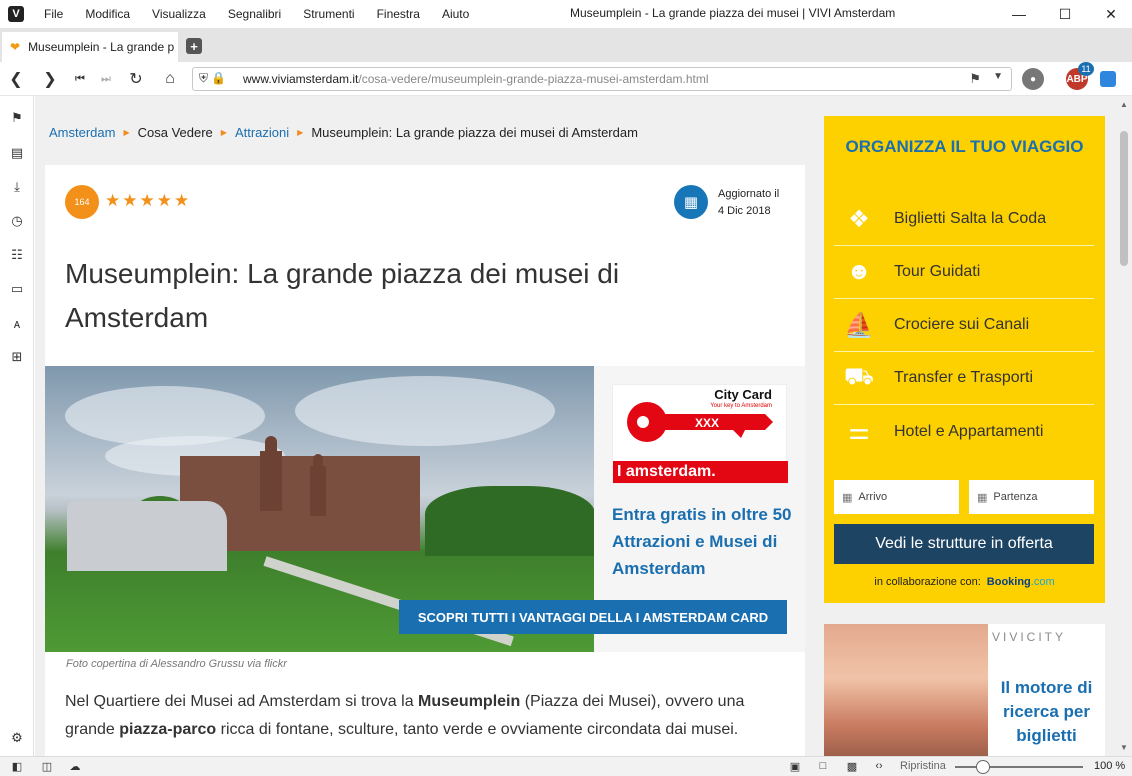 This screenshot has height=776, width=1132. Describe the element at coordinates (17, 255) in the screenshot. I see `notes-icon: ☷` at that location.